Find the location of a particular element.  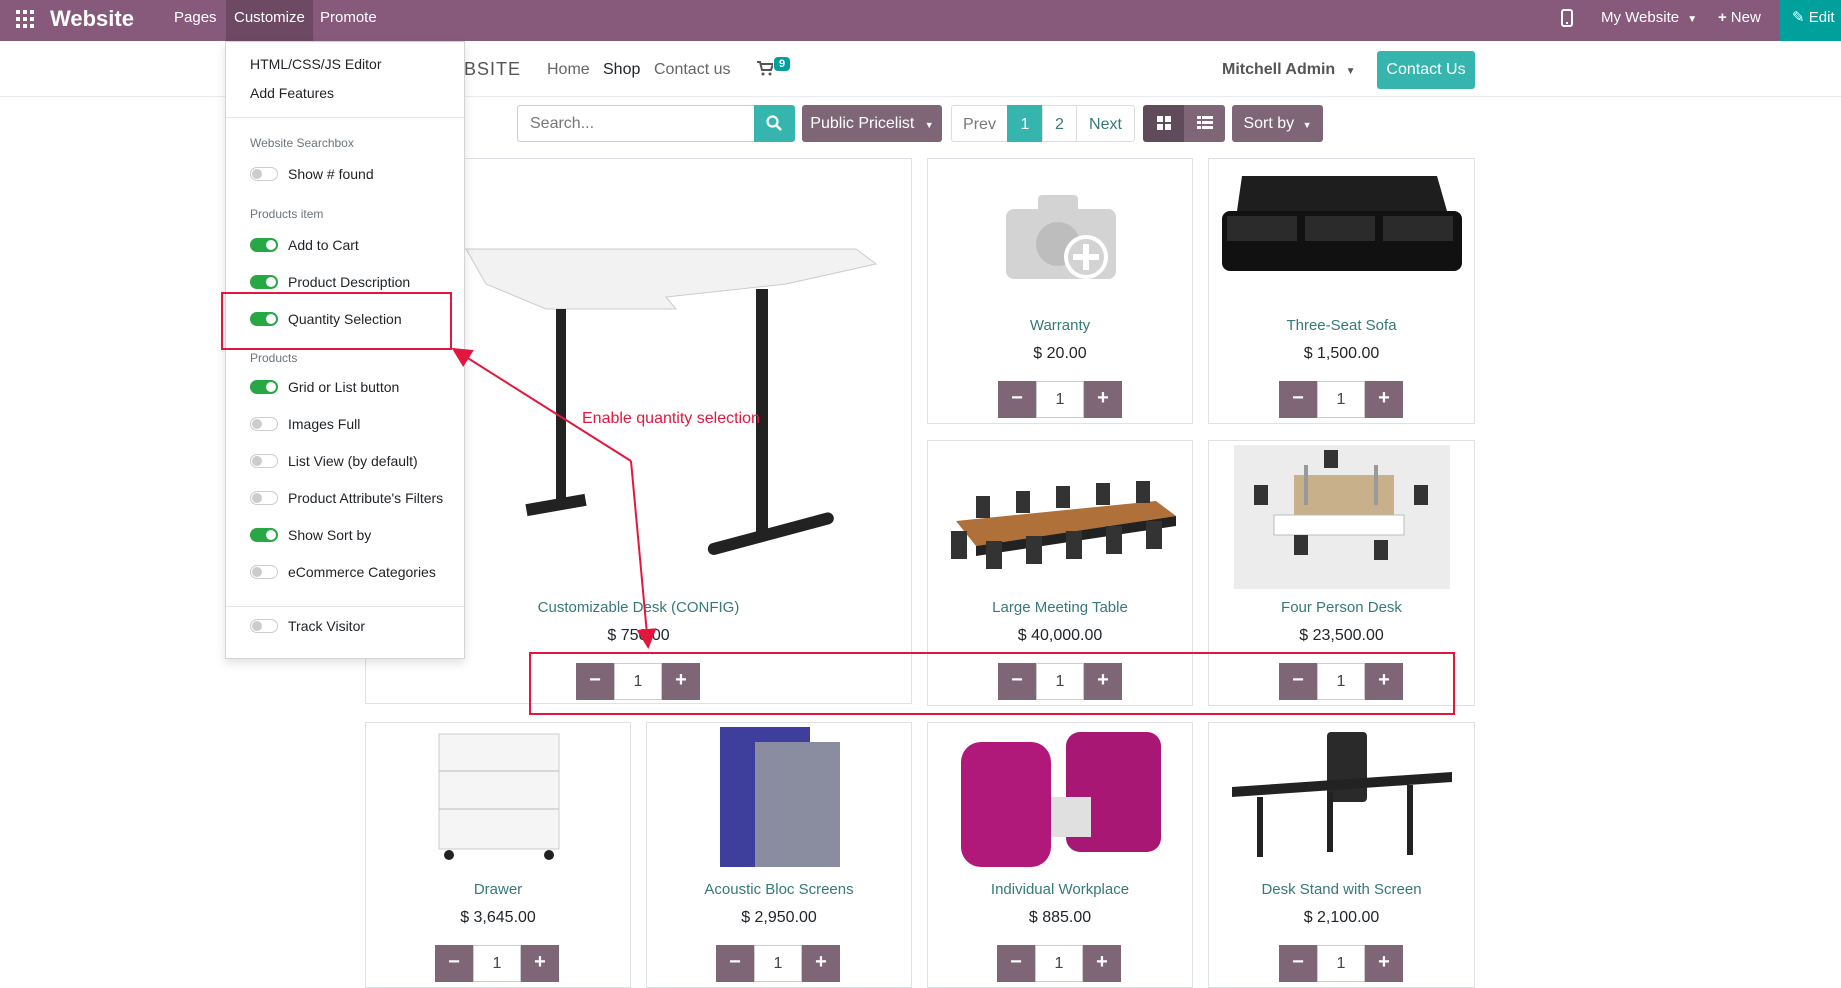

search-button is located at coordinates (774, 123).